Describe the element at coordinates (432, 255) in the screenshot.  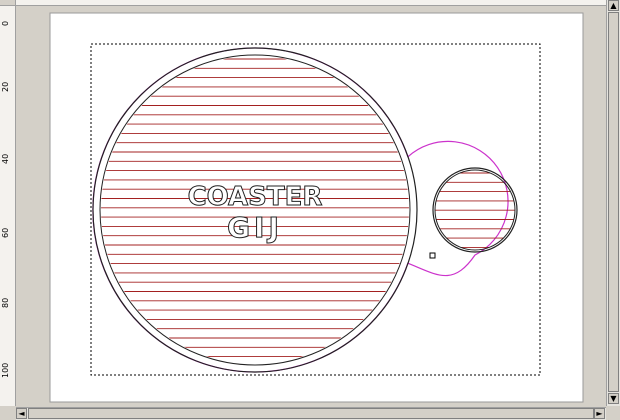
I see `node-handle-icon` at that location.